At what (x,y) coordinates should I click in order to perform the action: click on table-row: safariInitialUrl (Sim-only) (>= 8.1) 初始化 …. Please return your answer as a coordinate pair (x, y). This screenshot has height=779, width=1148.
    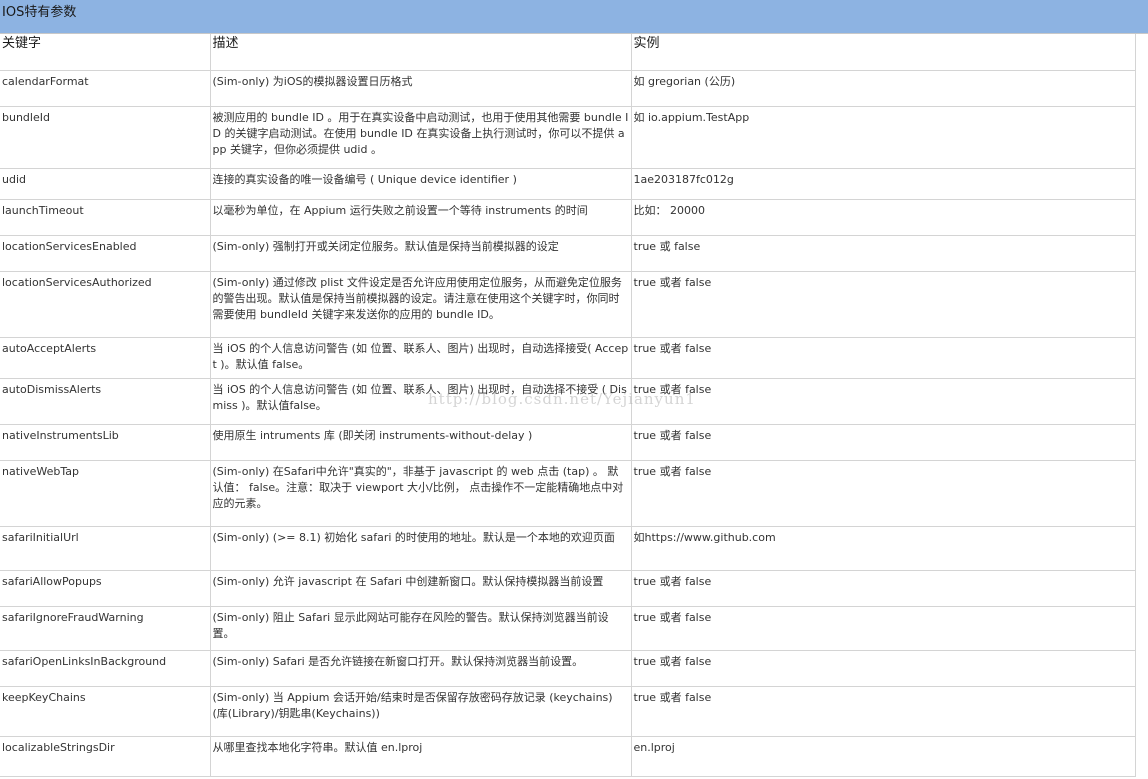
    Looking at the image, I should click on (568, 548).